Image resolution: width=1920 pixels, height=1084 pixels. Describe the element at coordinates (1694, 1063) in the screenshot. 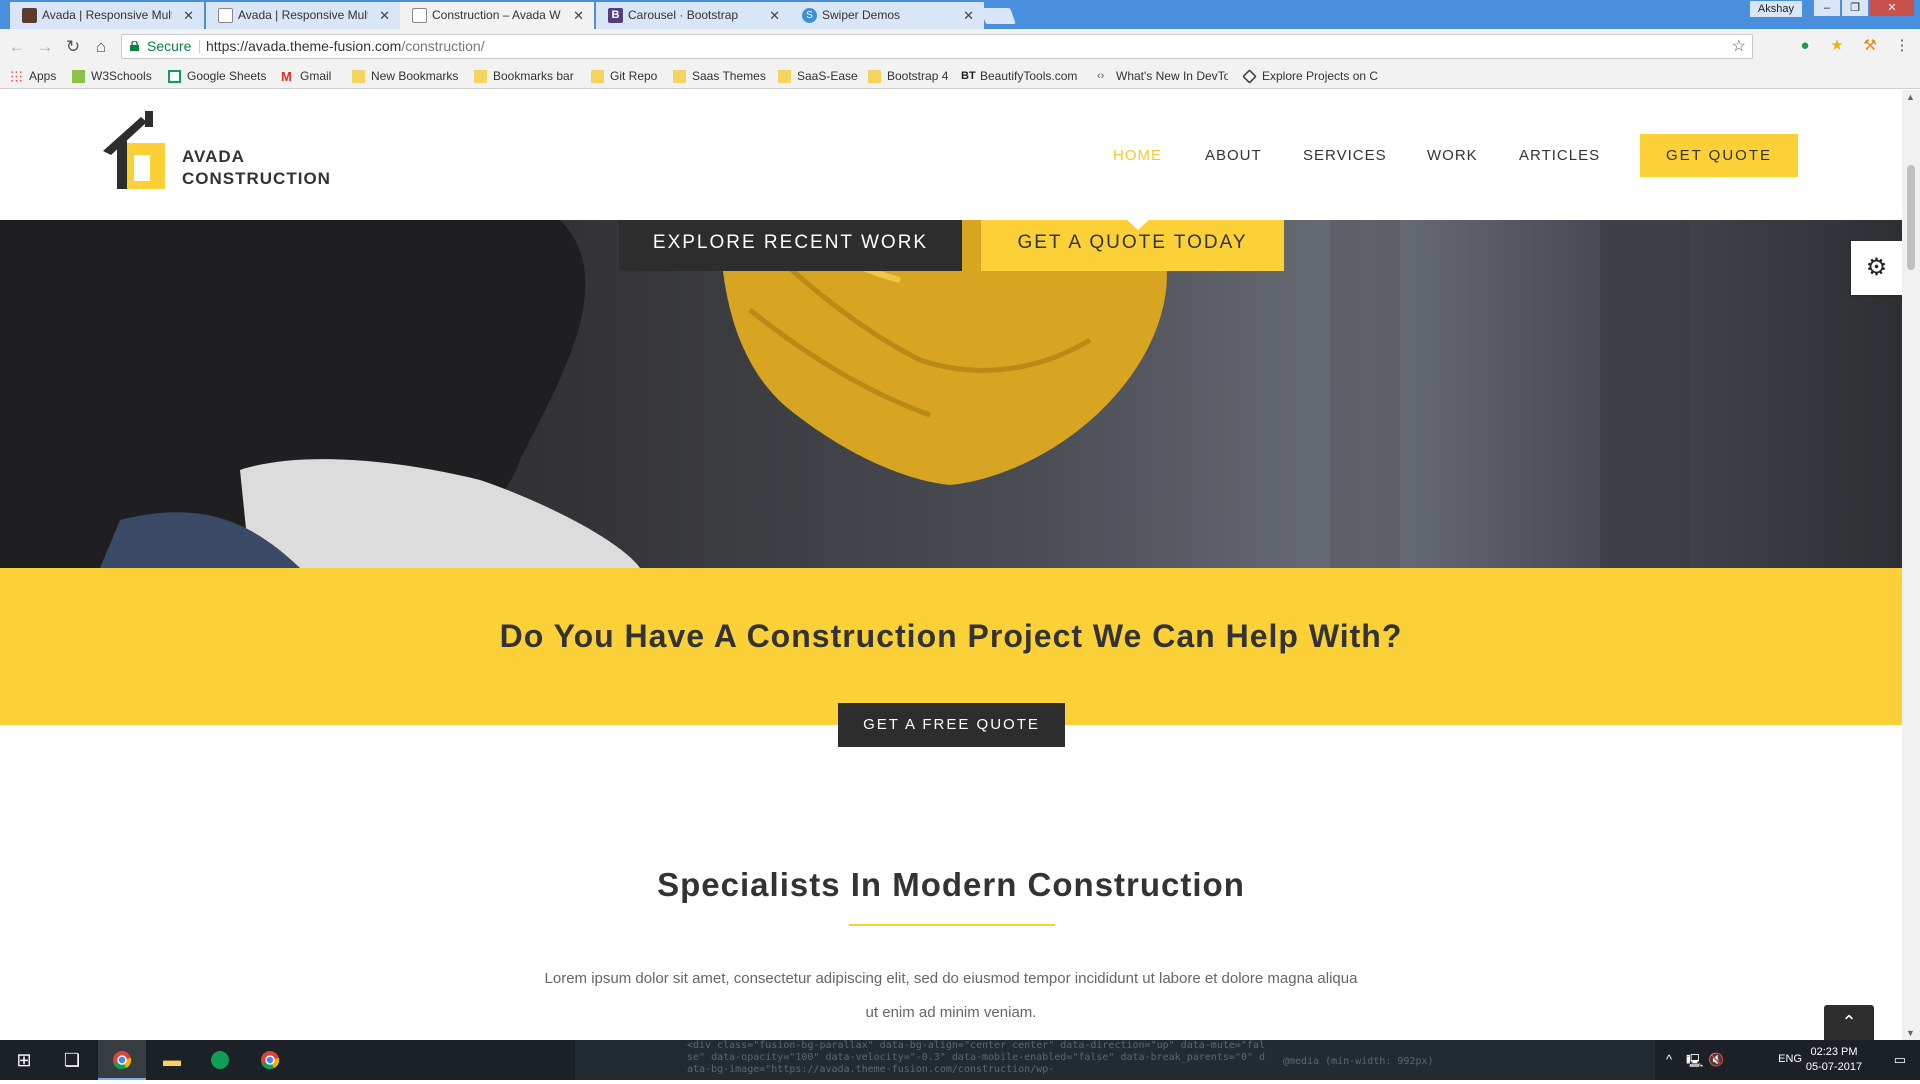

I see `network-icon: 🖳` at that location.